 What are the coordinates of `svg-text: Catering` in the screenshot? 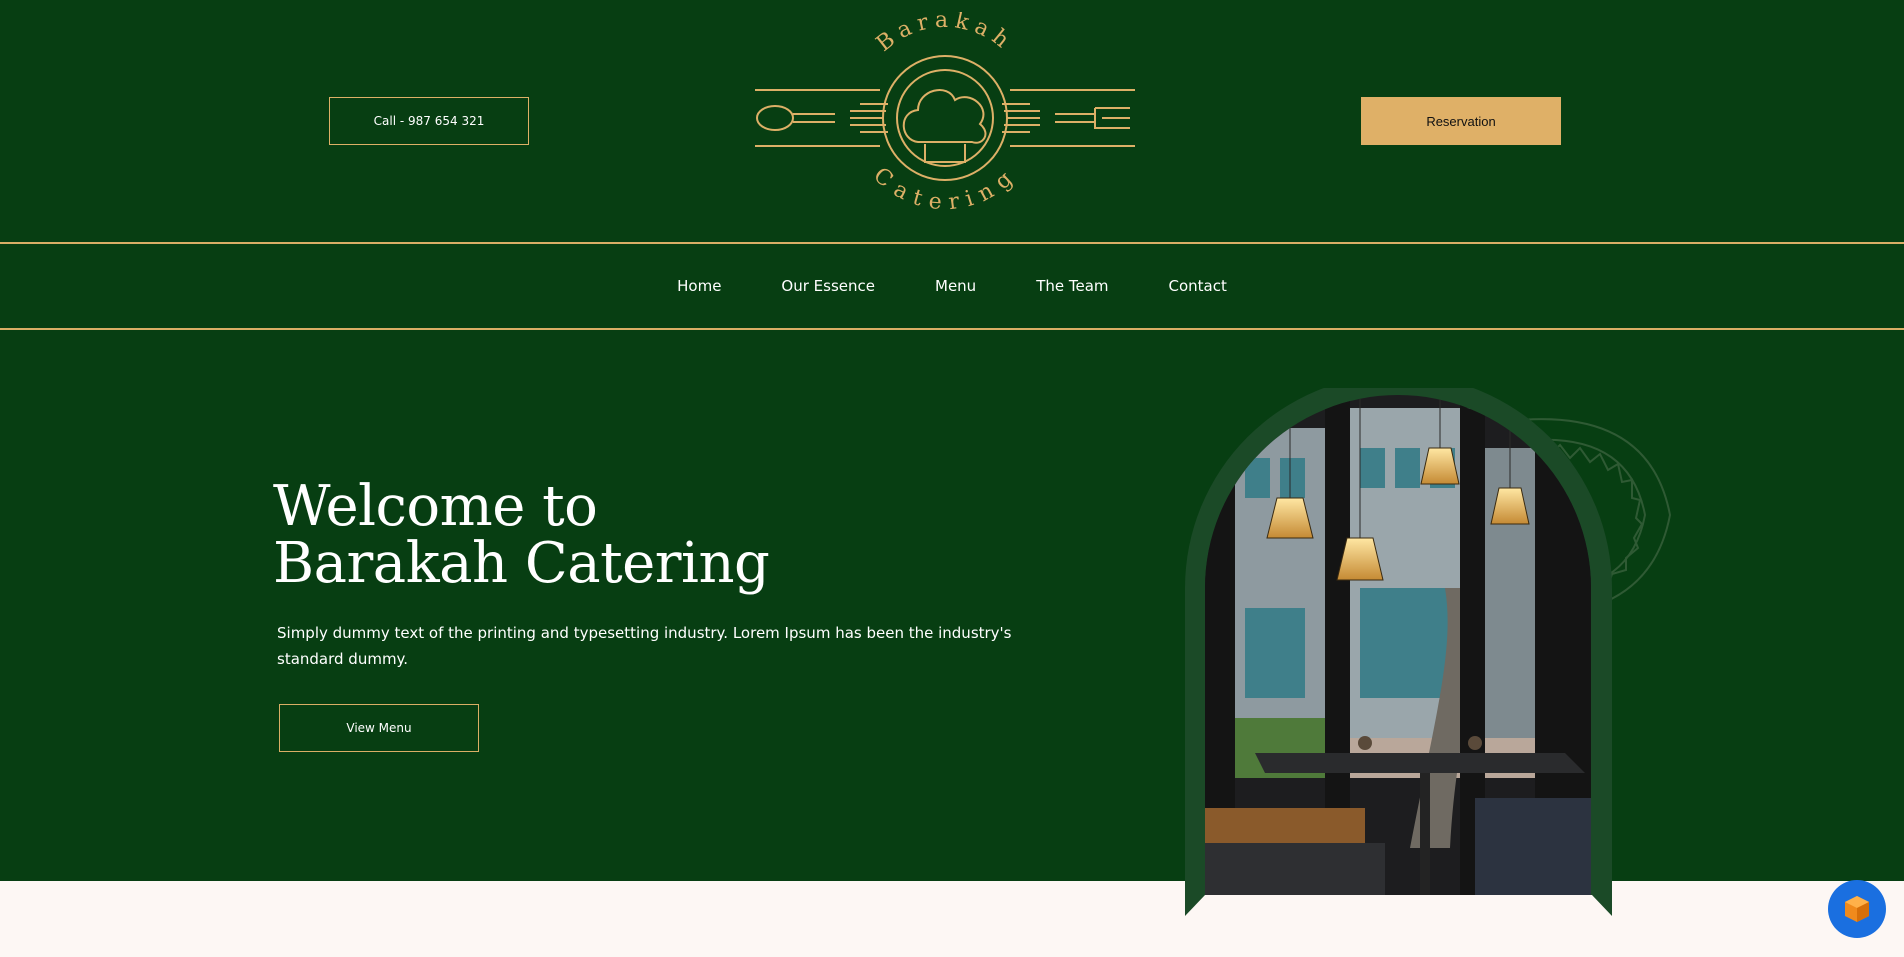 It's located at (945, 189).